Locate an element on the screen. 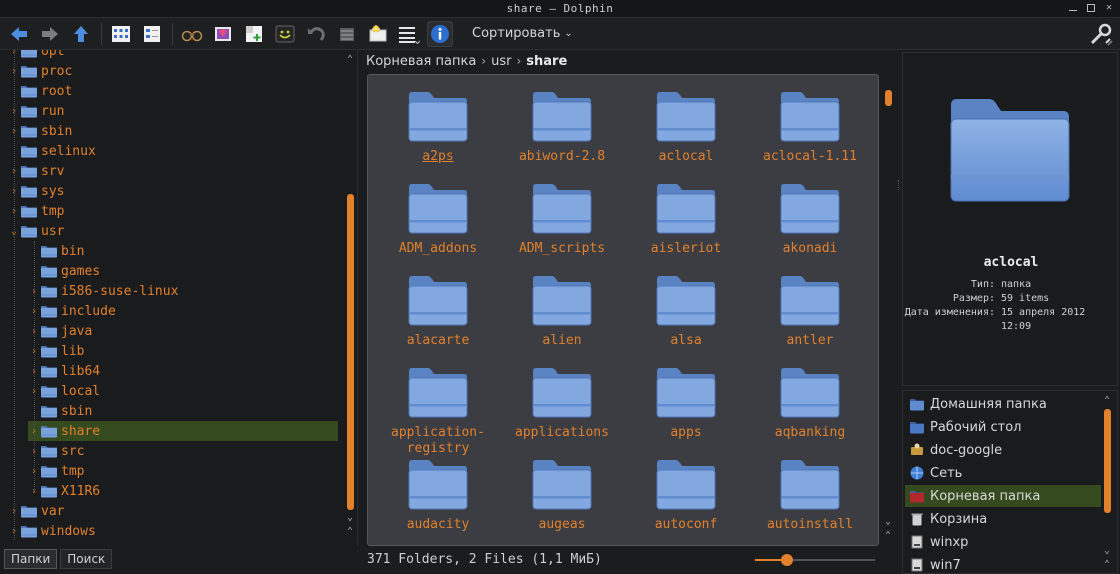 This screenshot has height=574, width=1120. tree-item: bin is located at coordinates (183, 251).